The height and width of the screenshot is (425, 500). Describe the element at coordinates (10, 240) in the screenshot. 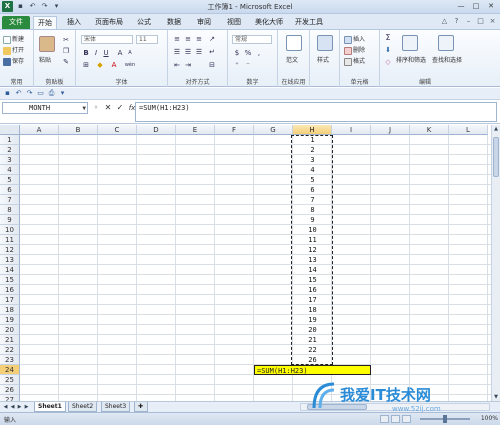

I see `row-header: 11` at that location.